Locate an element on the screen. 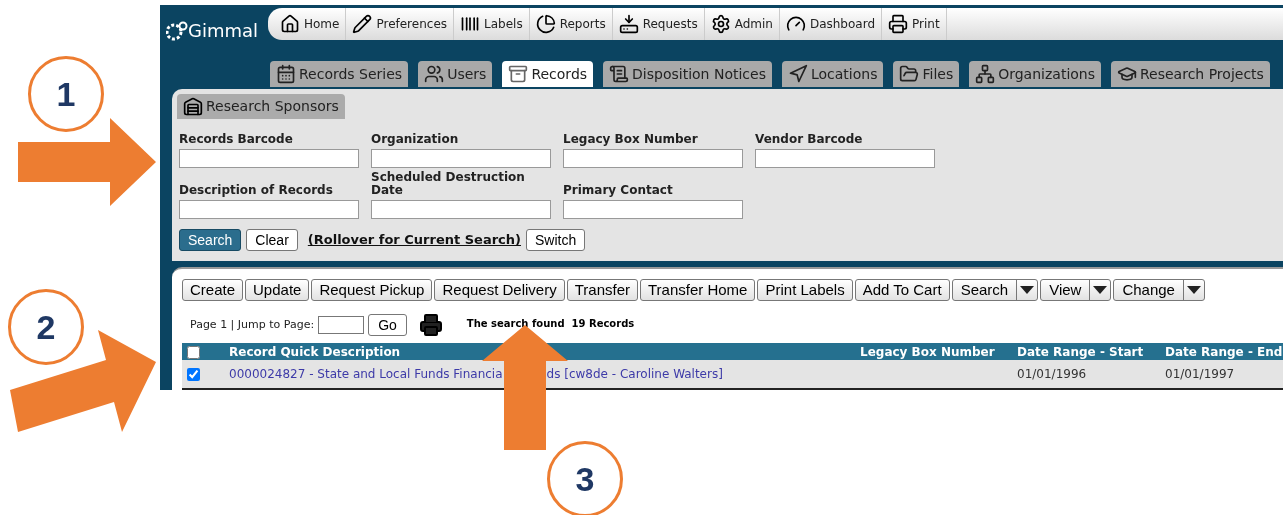  nav-item: Requests is located at coordinates (658, 24).